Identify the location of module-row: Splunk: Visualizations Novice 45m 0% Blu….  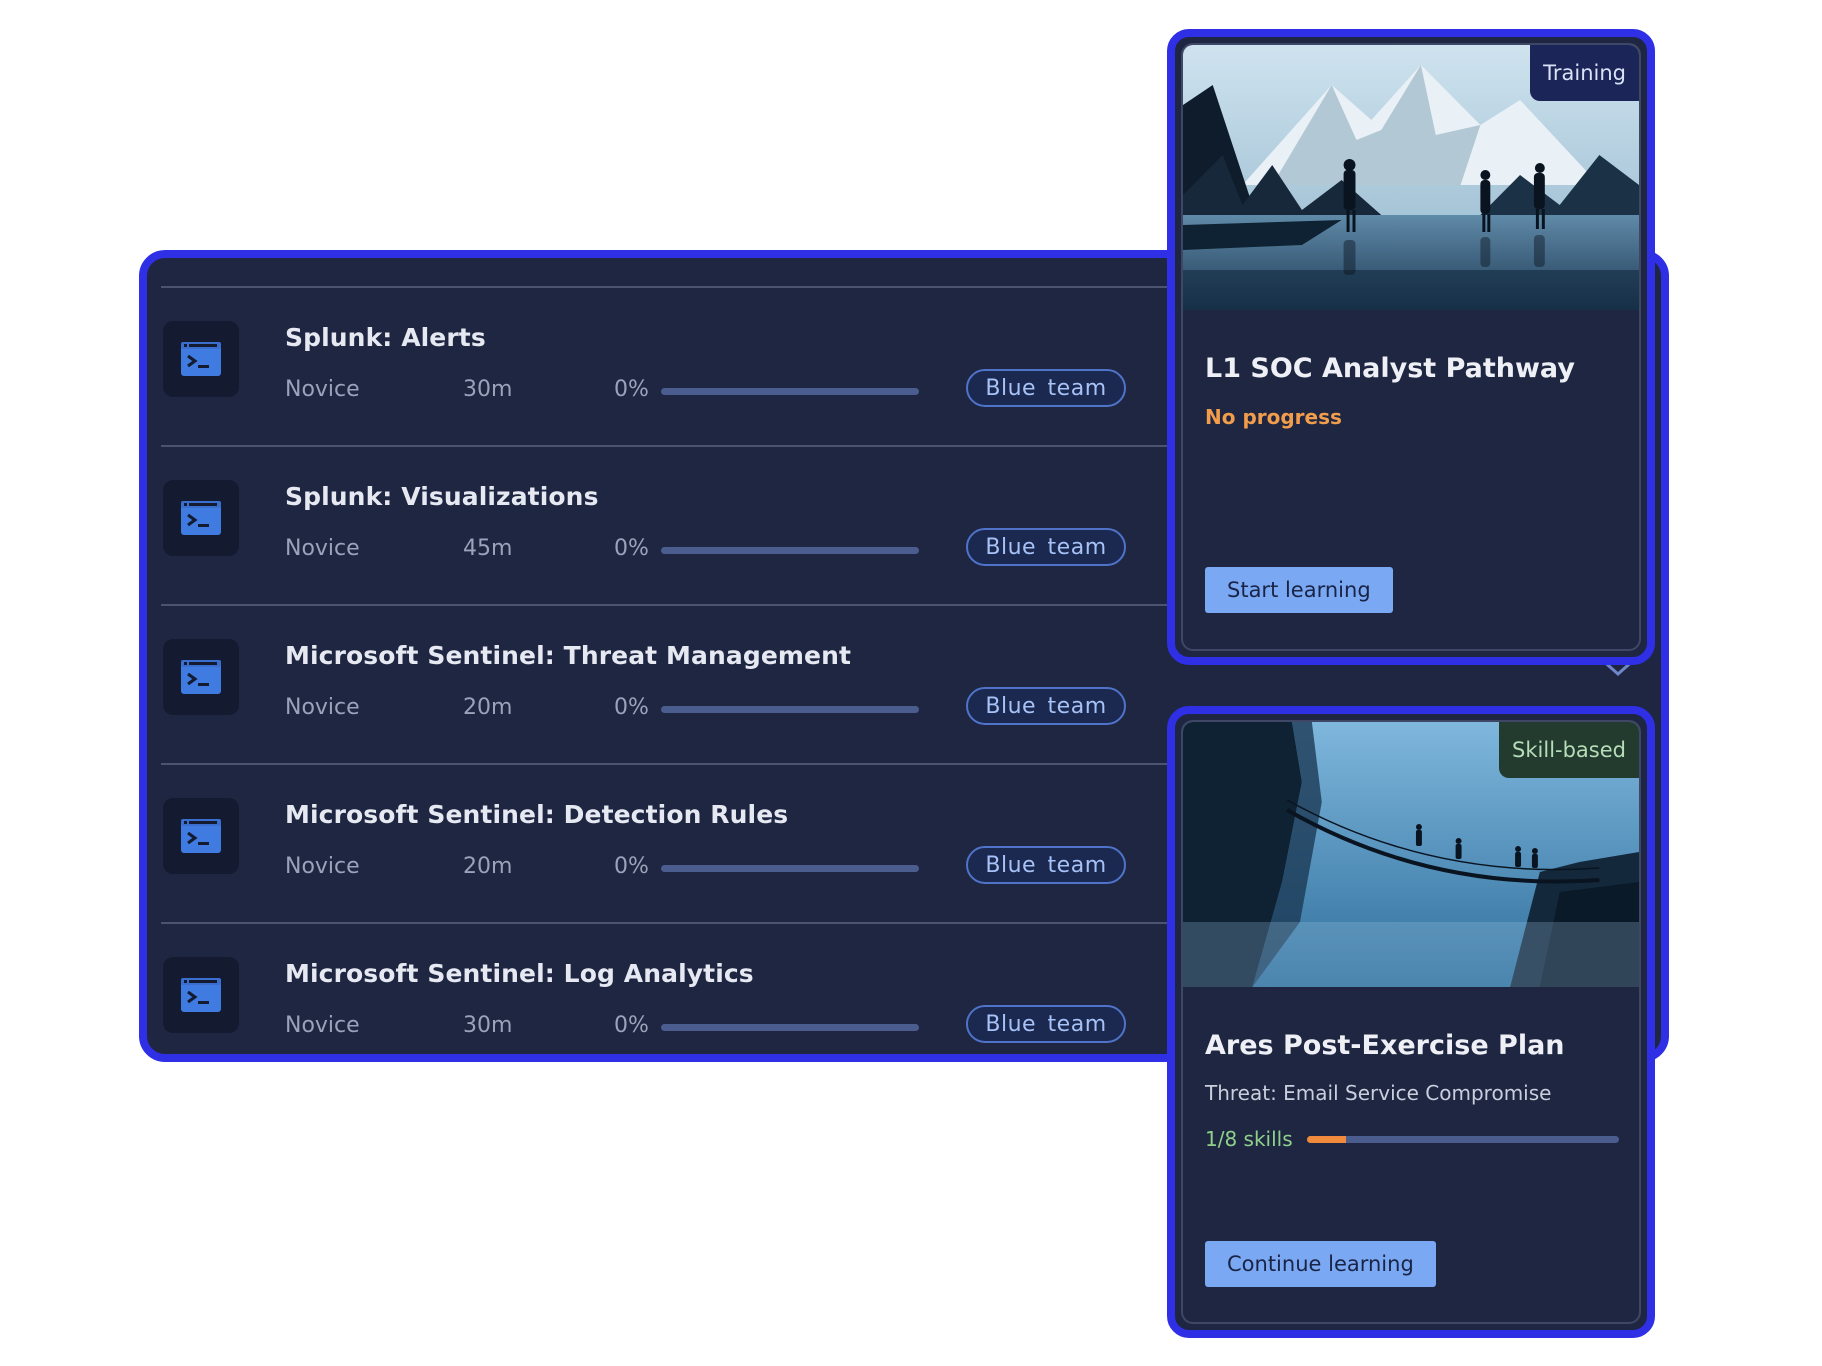
(691, 526).